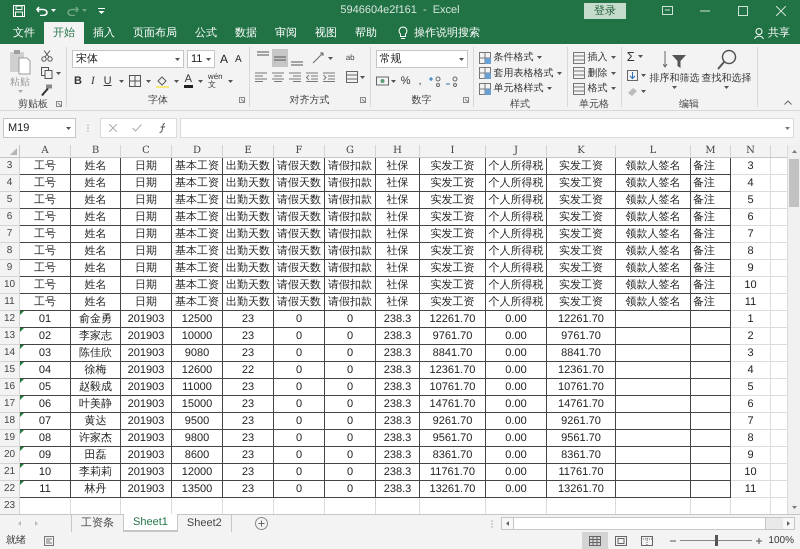 The width and height of the screenshot is (800, 549). What do you see at coordinates (319, 58) in the screenshot?
I see `orientation-icon` at bounding box center [319, 58].